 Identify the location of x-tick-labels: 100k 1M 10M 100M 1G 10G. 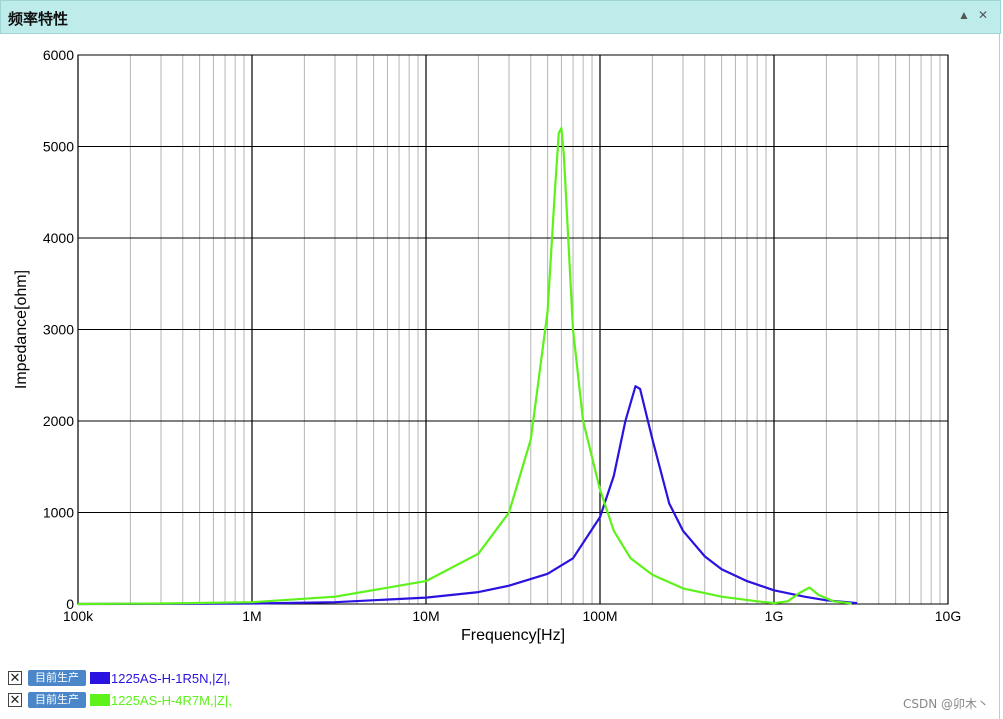
(512, 616).